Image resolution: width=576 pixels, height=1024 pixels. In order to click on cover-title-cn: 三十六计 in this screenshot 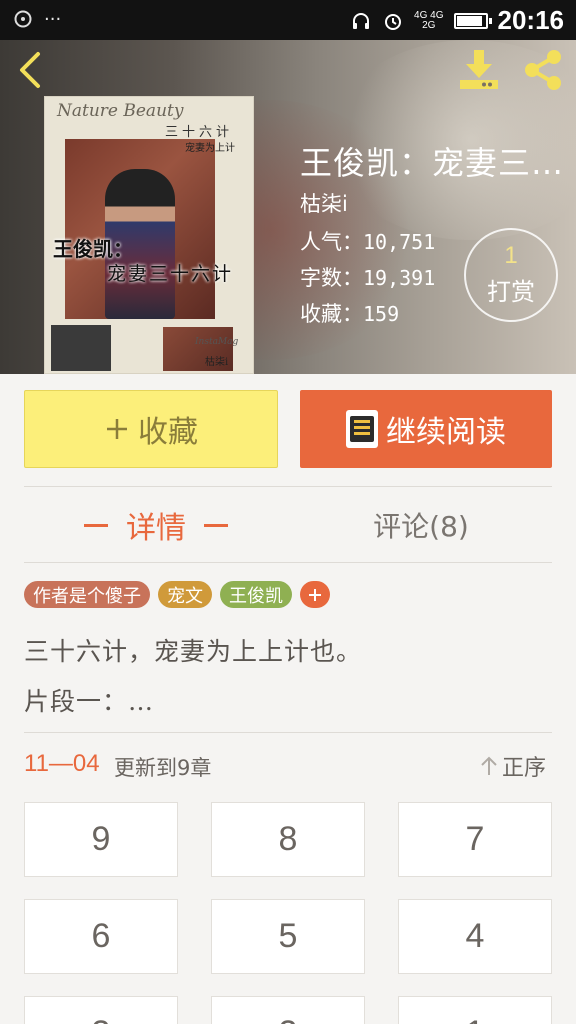, I will do `click(199, 132)`.